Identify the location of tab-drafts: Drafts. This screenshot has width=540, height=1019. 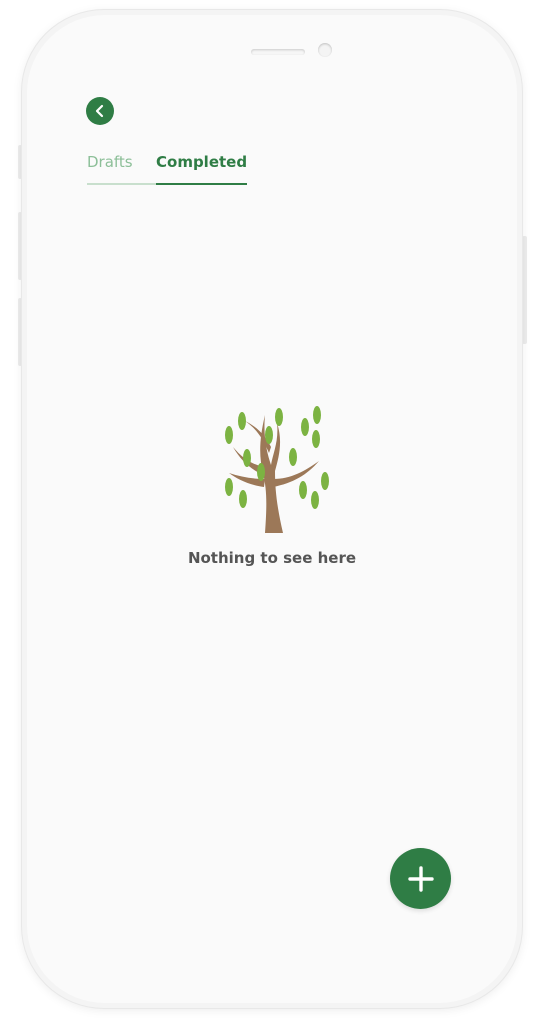
(121, 169).